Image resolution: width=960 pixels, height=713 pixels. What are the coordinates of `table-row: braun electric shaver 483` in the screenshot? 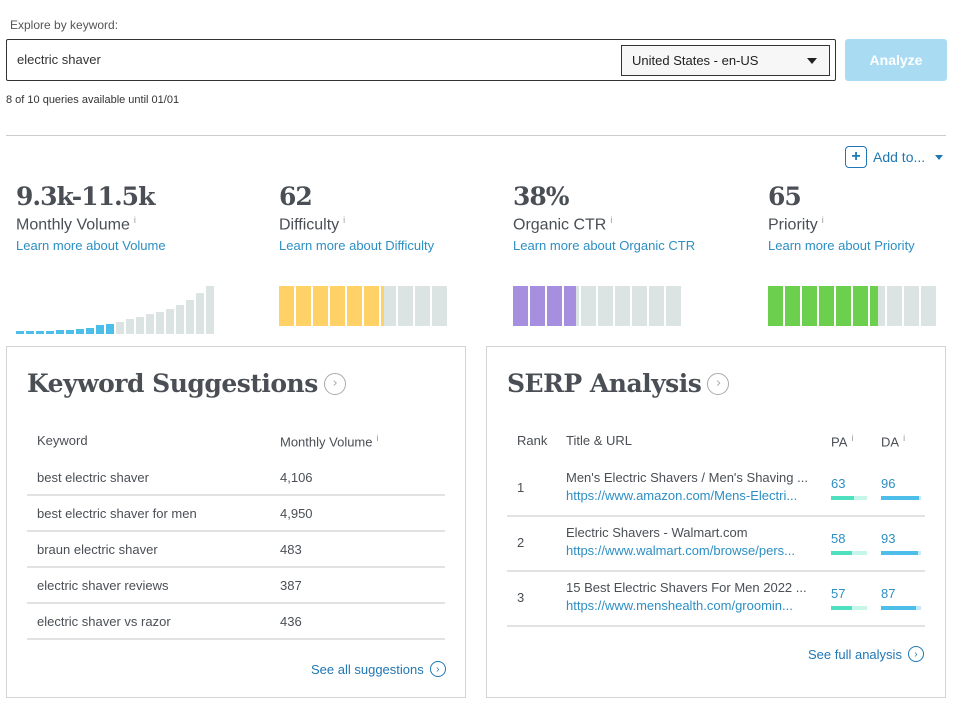 It's located at (236, 550).